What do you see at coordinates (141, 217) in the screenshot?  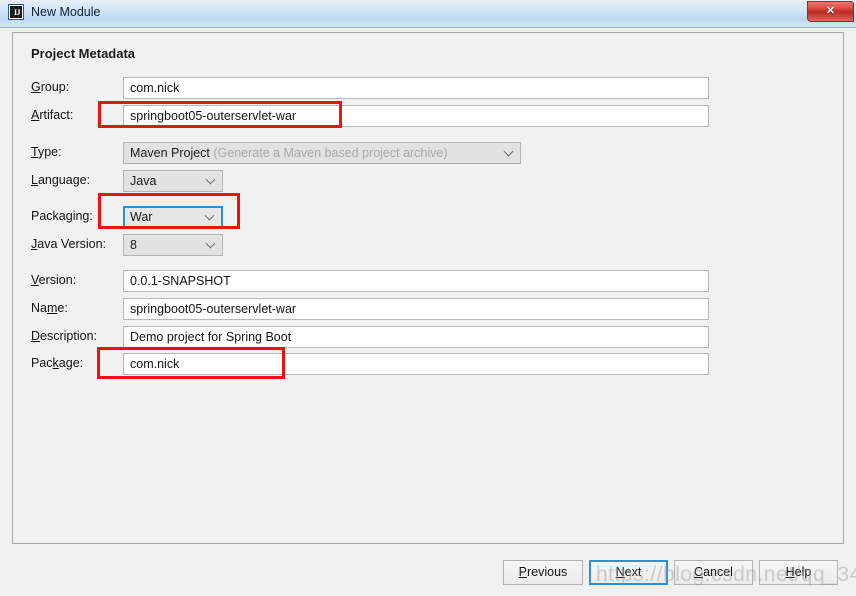 I see `packaging-combo-value: War` at bounding box center [141, 217].